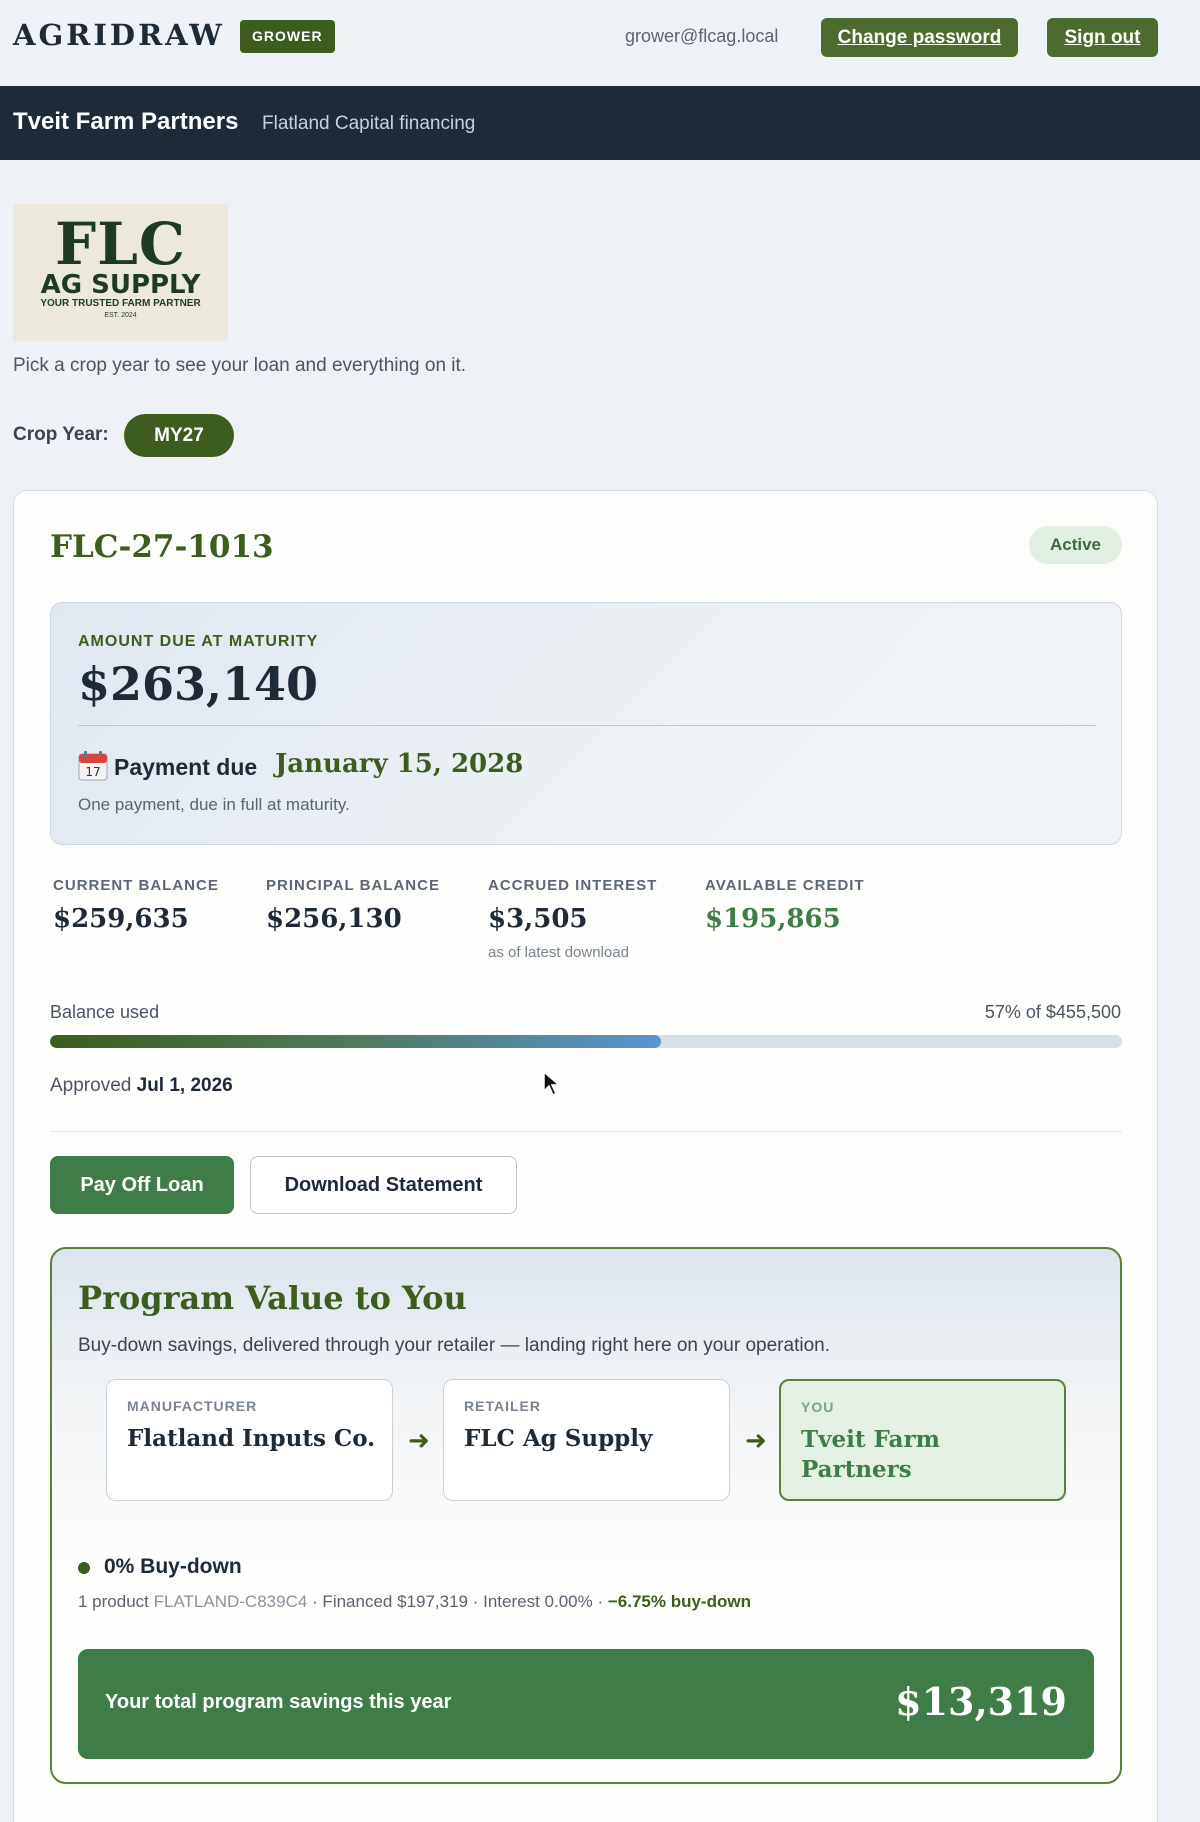 The width and height of the screenshot is (1200, 1822). Describe the element at coordinates (173, 1566) in the screenshot. I see `buydown-title: 0% Buy-down` at that location.